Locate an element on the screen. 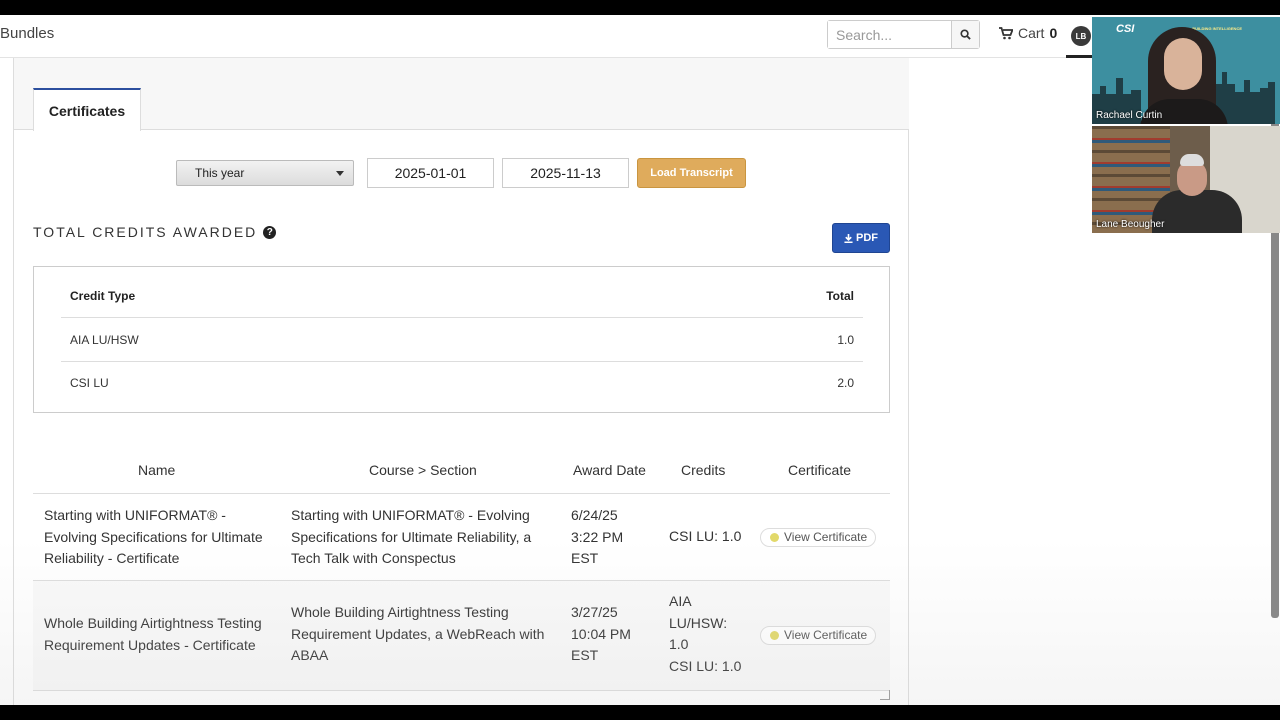  total-credits-title: TOTAL CREDITS AWARDED is located at coordinates (145, 232).